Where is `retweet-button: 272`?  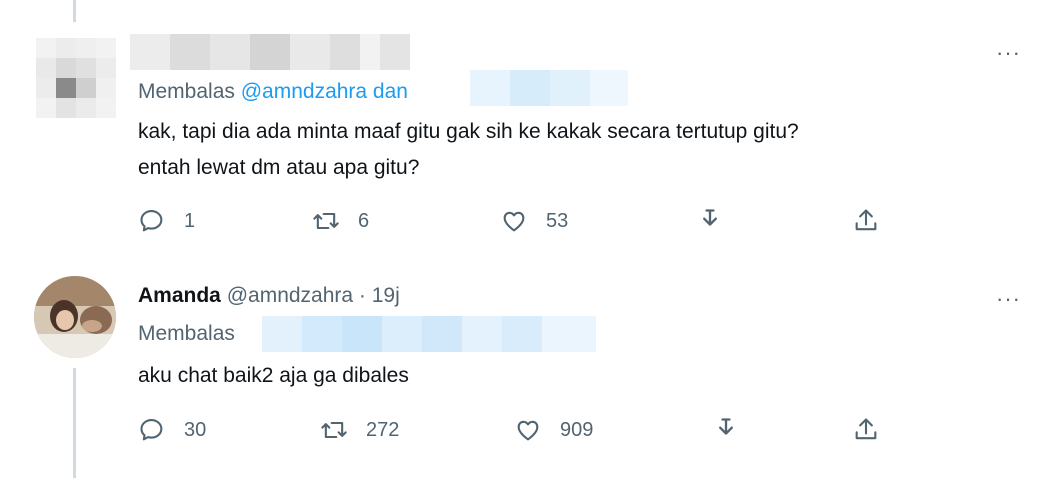
retweet-button: 272 is located at coordinates (359, 430).